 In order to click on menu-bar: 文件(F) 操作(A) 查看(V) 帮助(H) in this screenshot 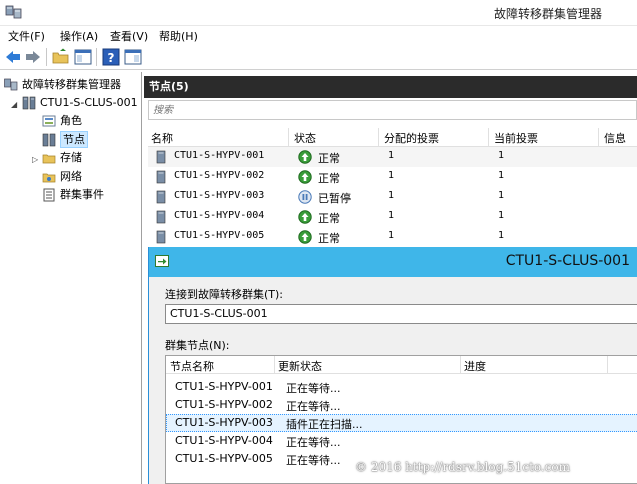, I will do `click(318, 35)`.